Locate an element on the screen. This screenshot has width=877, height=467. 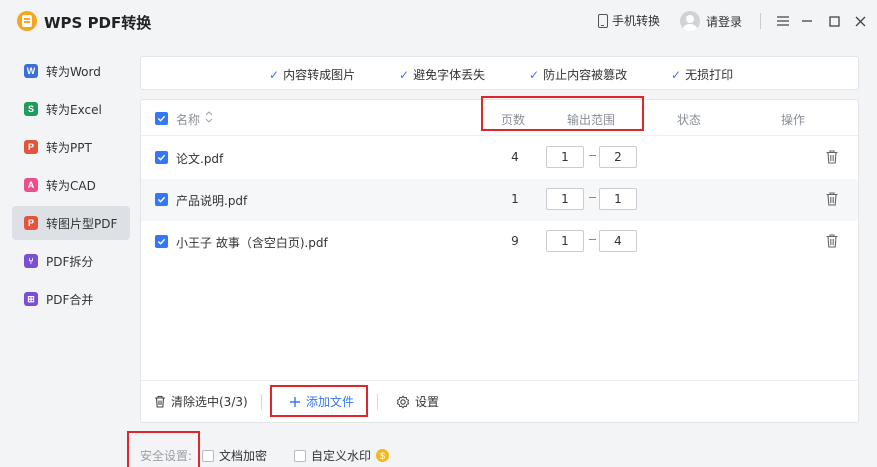
header-action: 操作 is located at coordinates (793, 120).